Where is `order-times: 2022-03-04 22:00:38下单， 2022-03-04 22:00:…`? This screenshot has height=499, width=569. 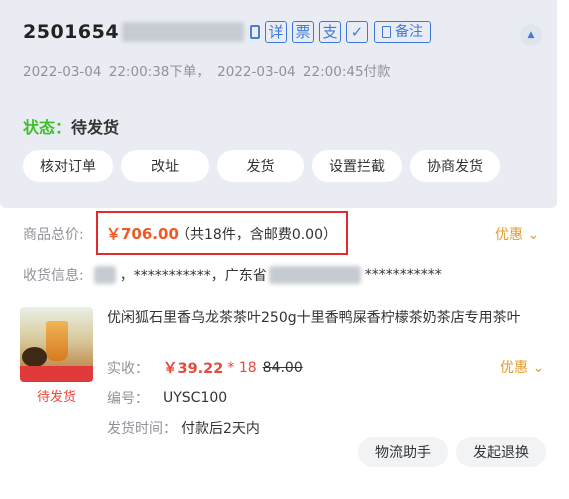
order-times: 2022-03-04 22:00:38下单， 2022-03-04 22:00:… is located at coordinates (207, 72).